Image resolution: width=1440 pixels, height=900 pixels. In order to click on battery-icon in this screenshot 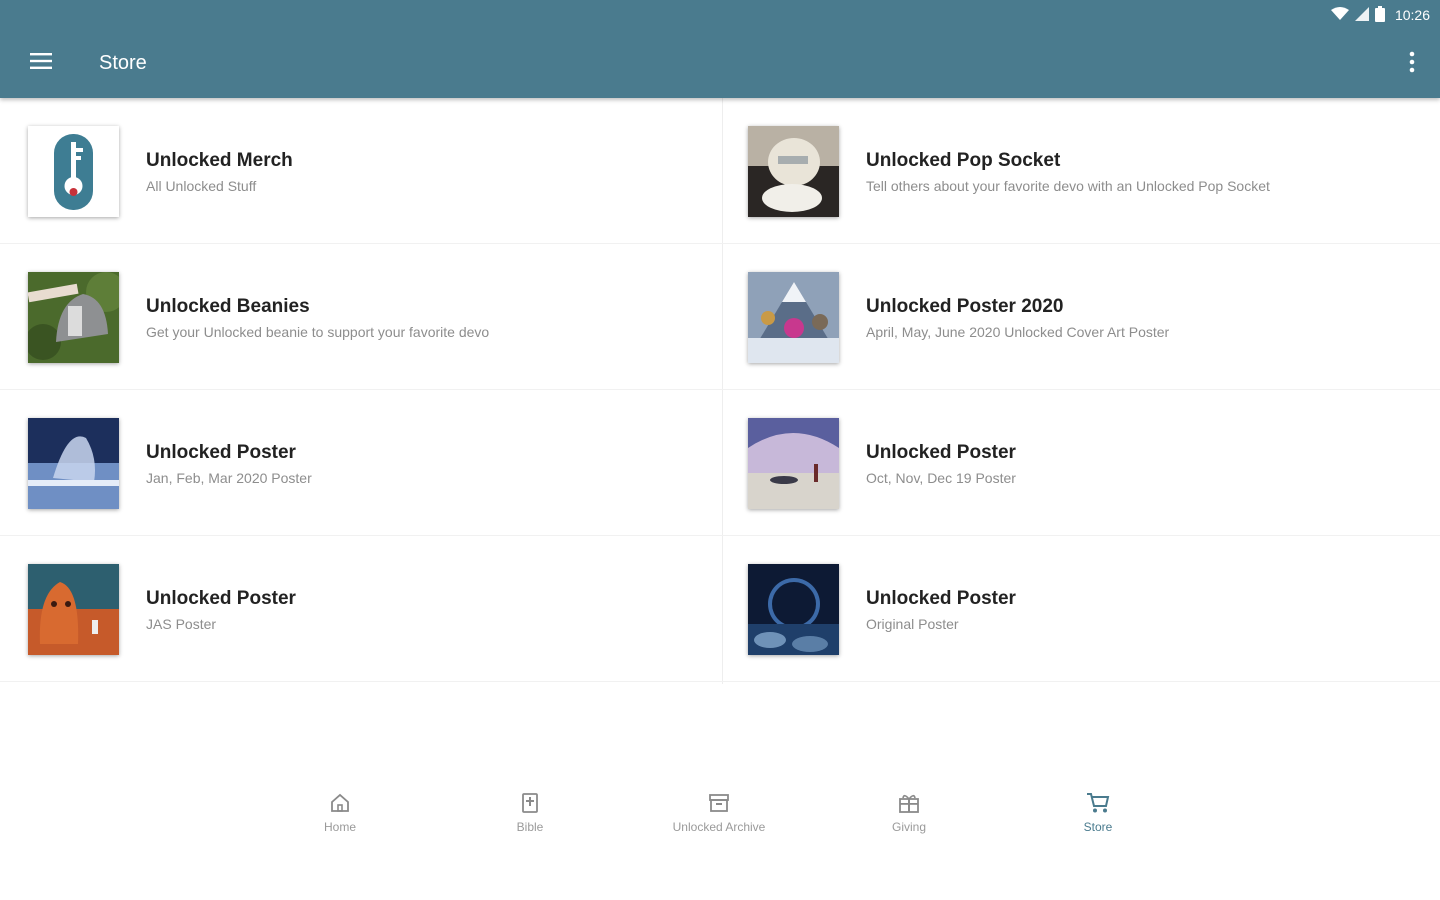, I will do `click(1379, 15)`.